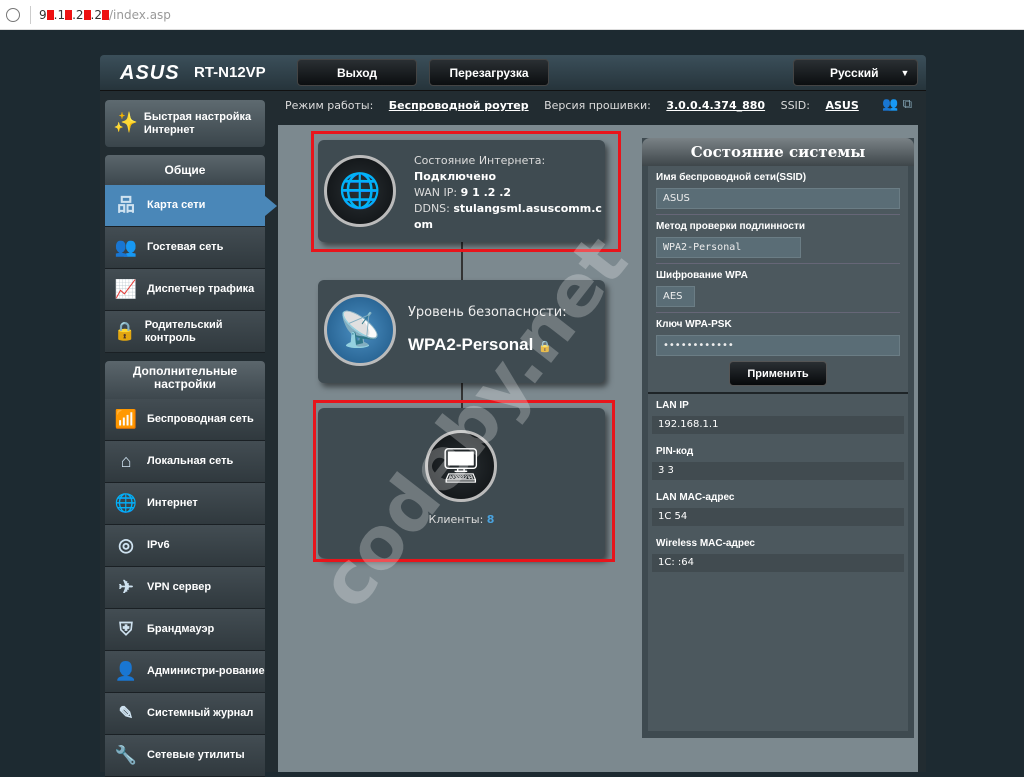 This screenshot has height=777, width=1024. What do you see at coordinates (360, 330) in the screenshot?
I see `router-icon: 📡` at bounding box center [360, 330].